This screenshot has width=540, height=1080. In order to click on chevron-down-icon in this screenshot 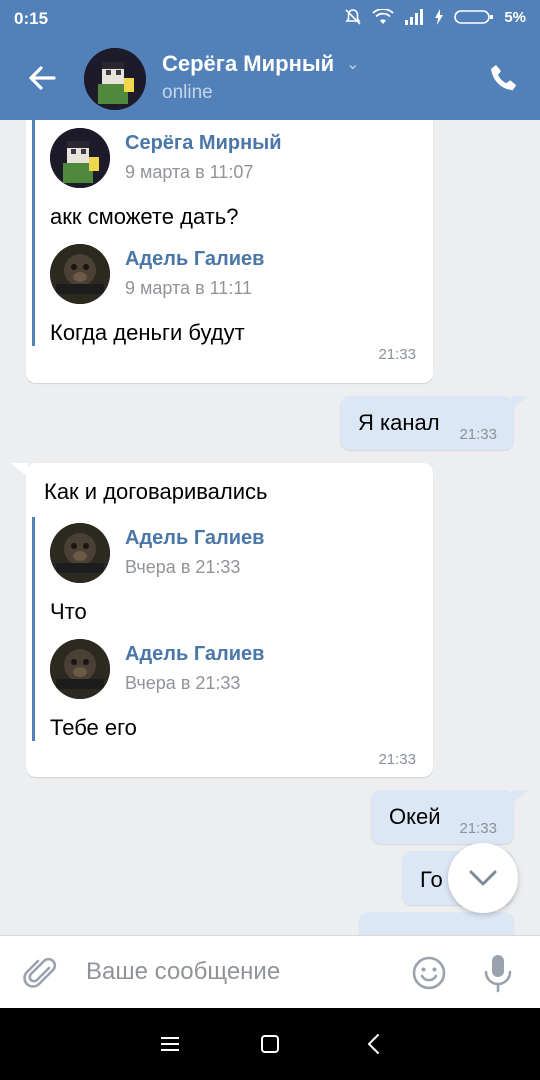, I will do `click(483, 878)`.